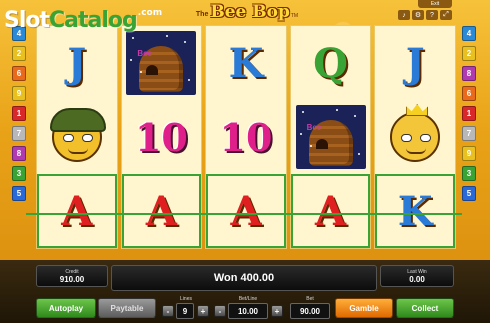  I want to click on cape-icon, so click(417, 154).